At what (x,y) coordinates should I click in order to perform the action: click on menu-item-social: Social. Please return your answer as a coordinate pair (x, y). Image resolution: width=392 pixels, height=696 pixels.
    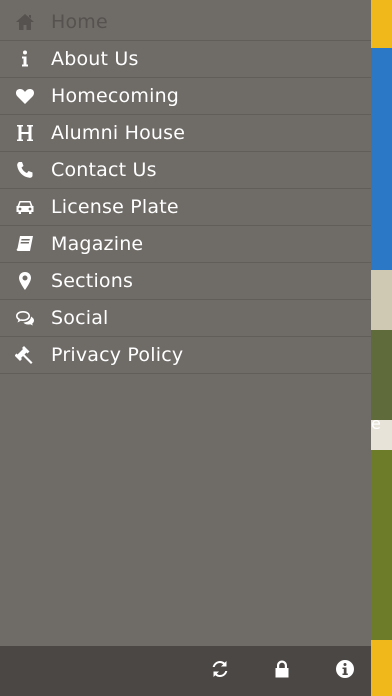
    Looking at the image, I should click on (185, 318).